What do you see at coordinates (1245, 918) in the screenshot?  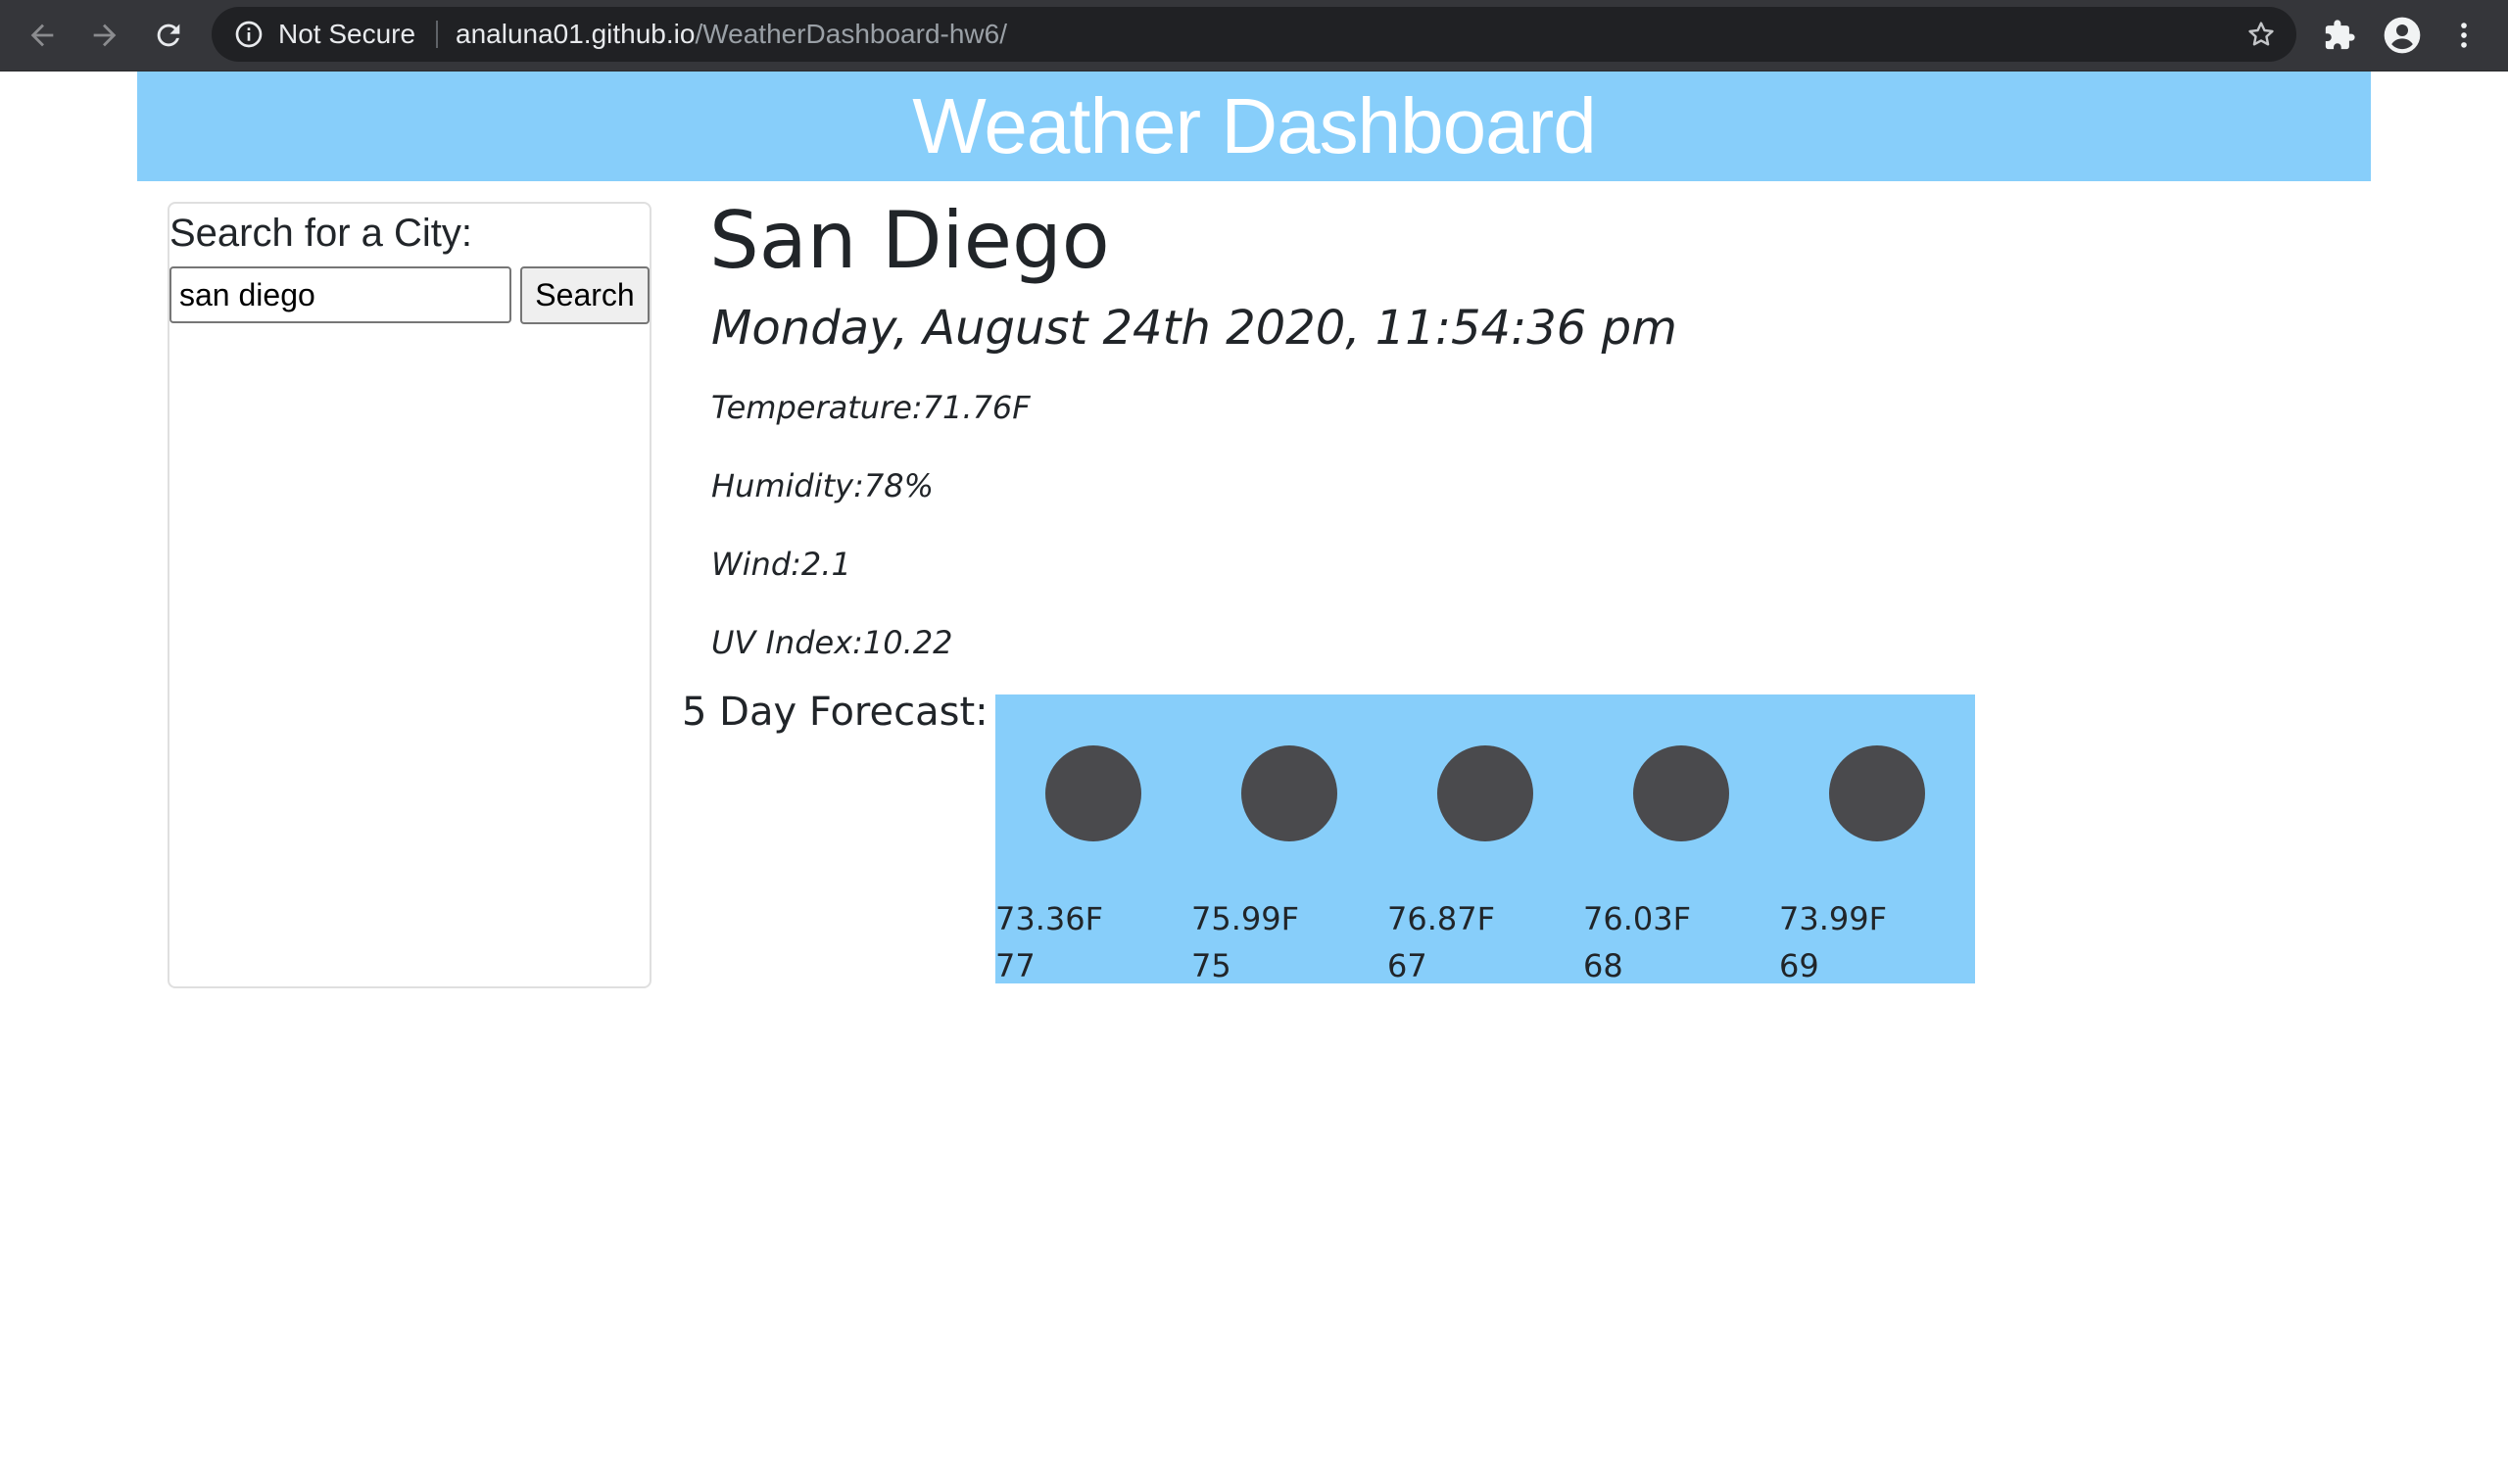 I see `forecast-temp: 75.99F` at bounding box center [1245, 918].